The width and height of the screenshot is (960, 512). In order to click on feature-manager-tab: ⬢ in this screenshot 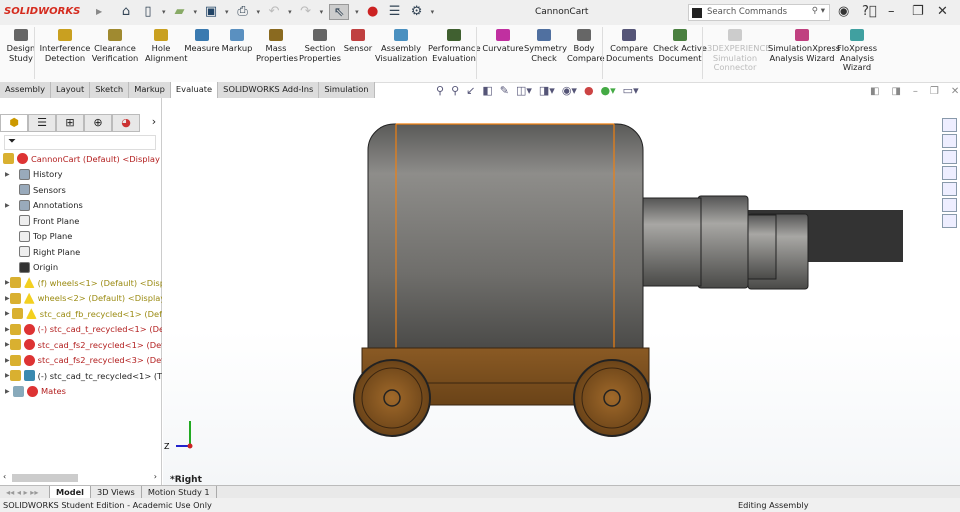, I will do `click(14, 123)`.